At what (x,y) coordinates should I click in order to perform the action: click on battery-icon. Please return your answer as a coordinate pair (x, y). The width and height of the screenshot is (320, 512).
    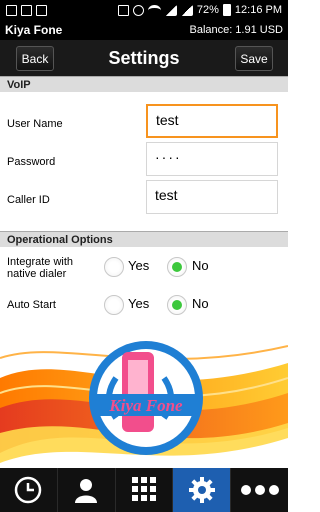
    Looking at the image, I should click on (226, 10).